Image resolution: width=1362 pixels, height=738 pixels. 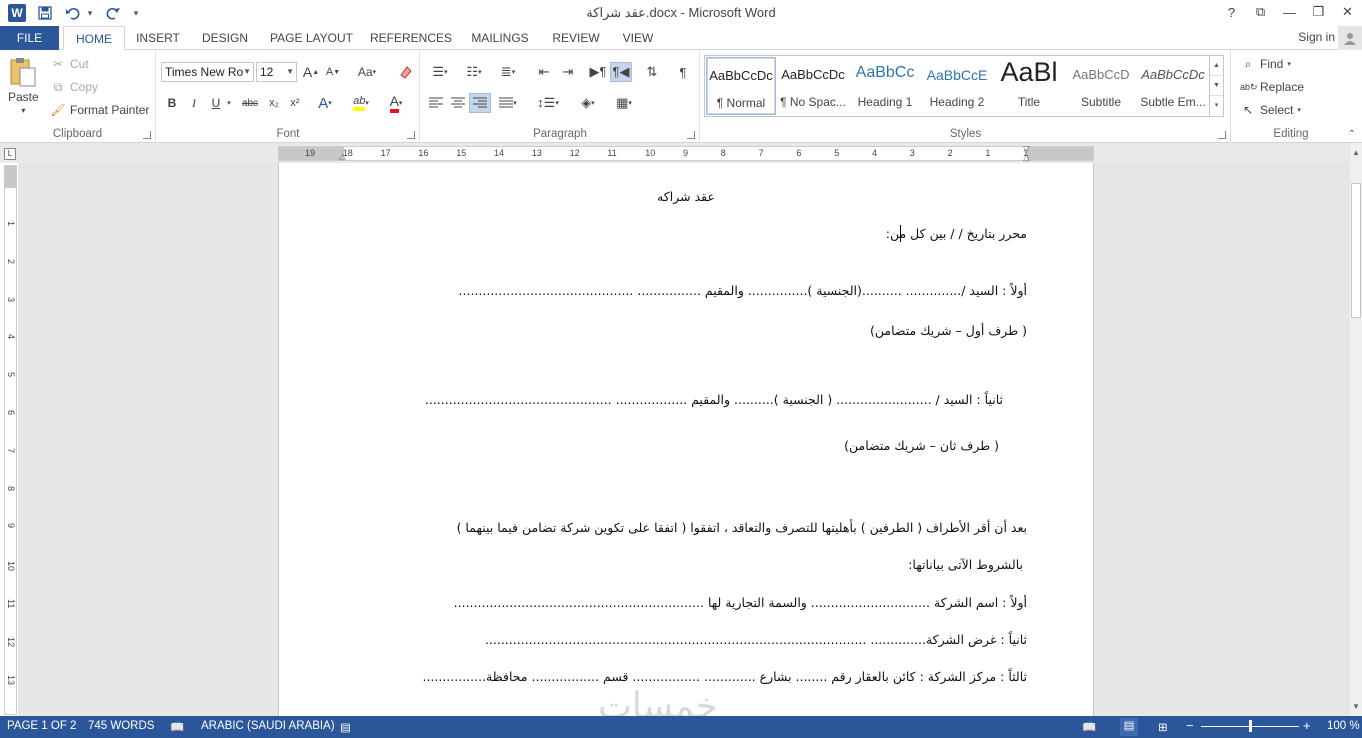 I want to click on copy-button: ⧉ Copy, so click(x=74, y=87).